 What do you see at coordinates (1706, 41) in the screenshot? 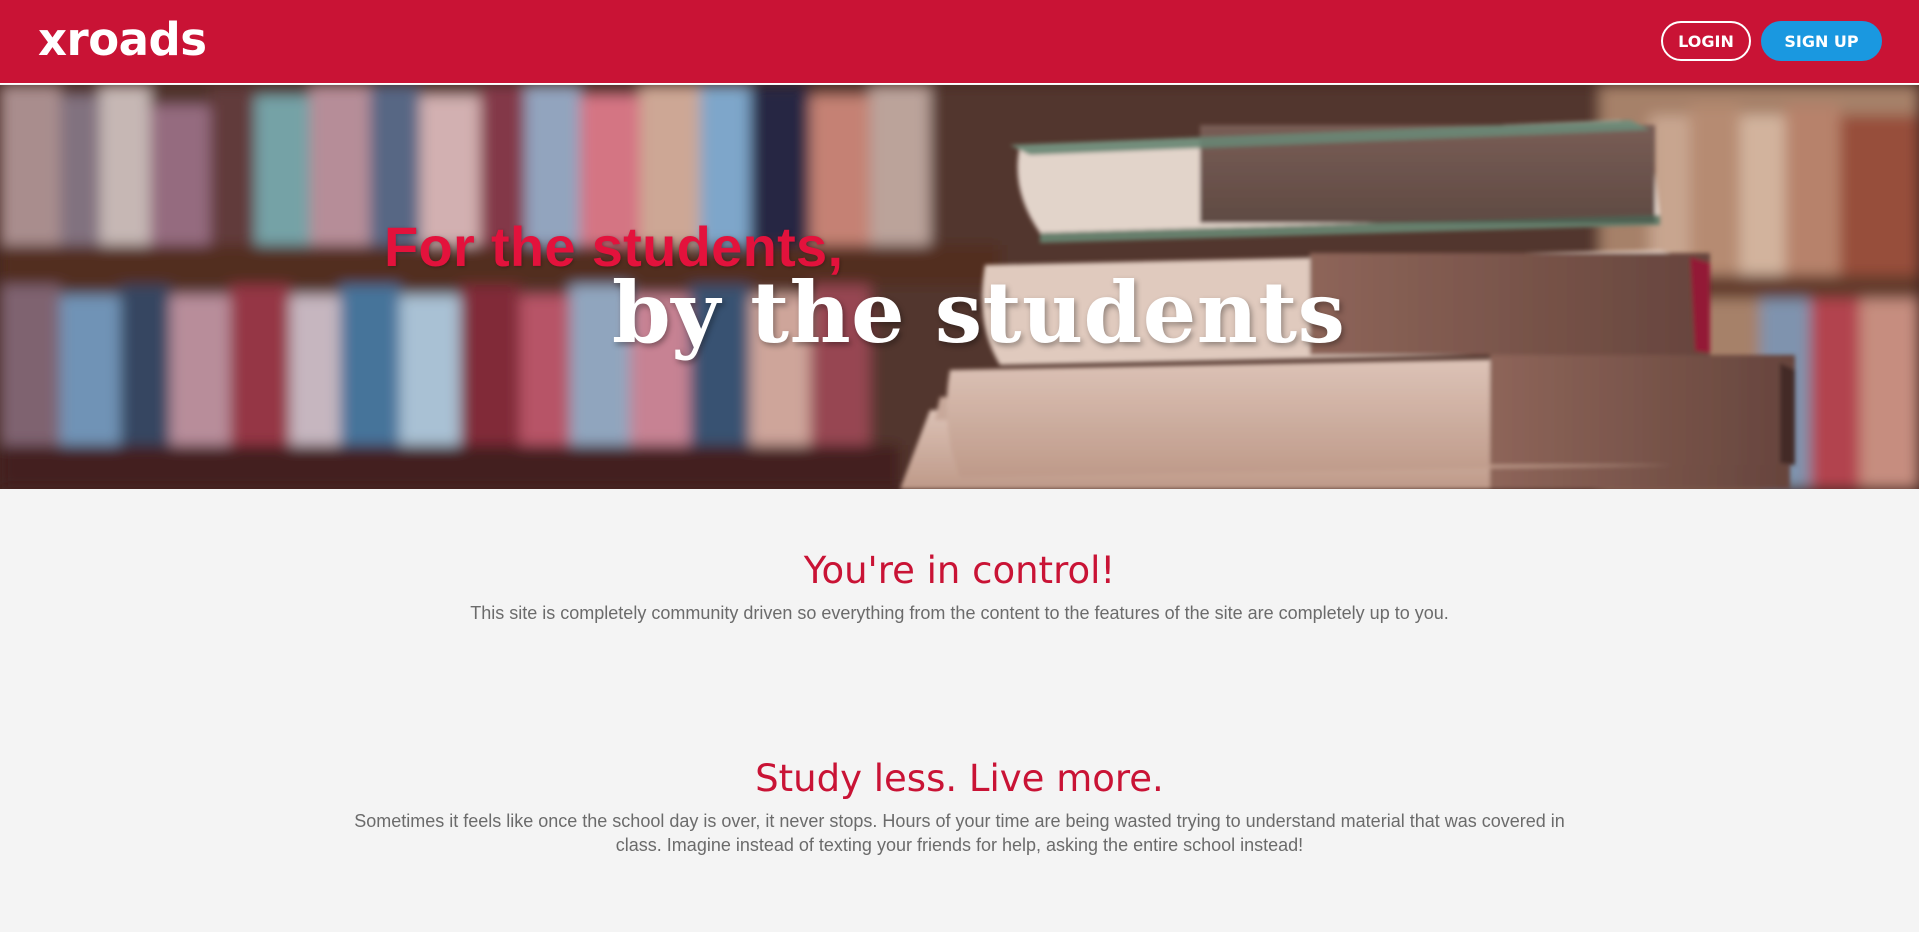
I see `login-button: LOGIN` at bounding box center [1706, 41].